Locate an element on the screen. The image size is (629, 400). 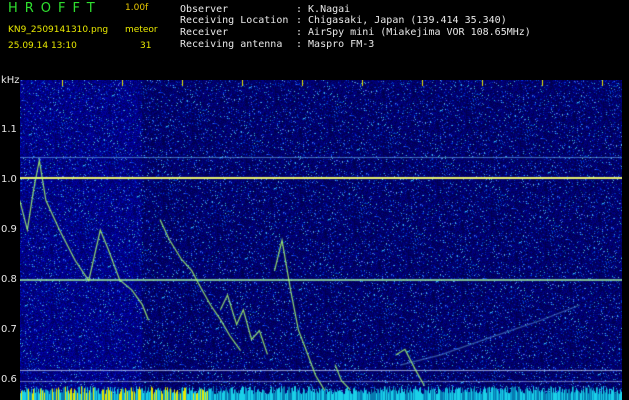
y-tick: 0.8 is located at coordinates (9, 279).